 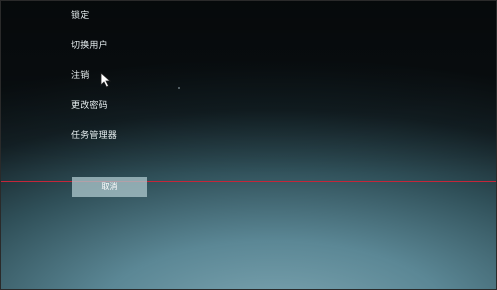 I want to click on menu-item-task-manager: 任务管理器, so click(x=94, y=136).